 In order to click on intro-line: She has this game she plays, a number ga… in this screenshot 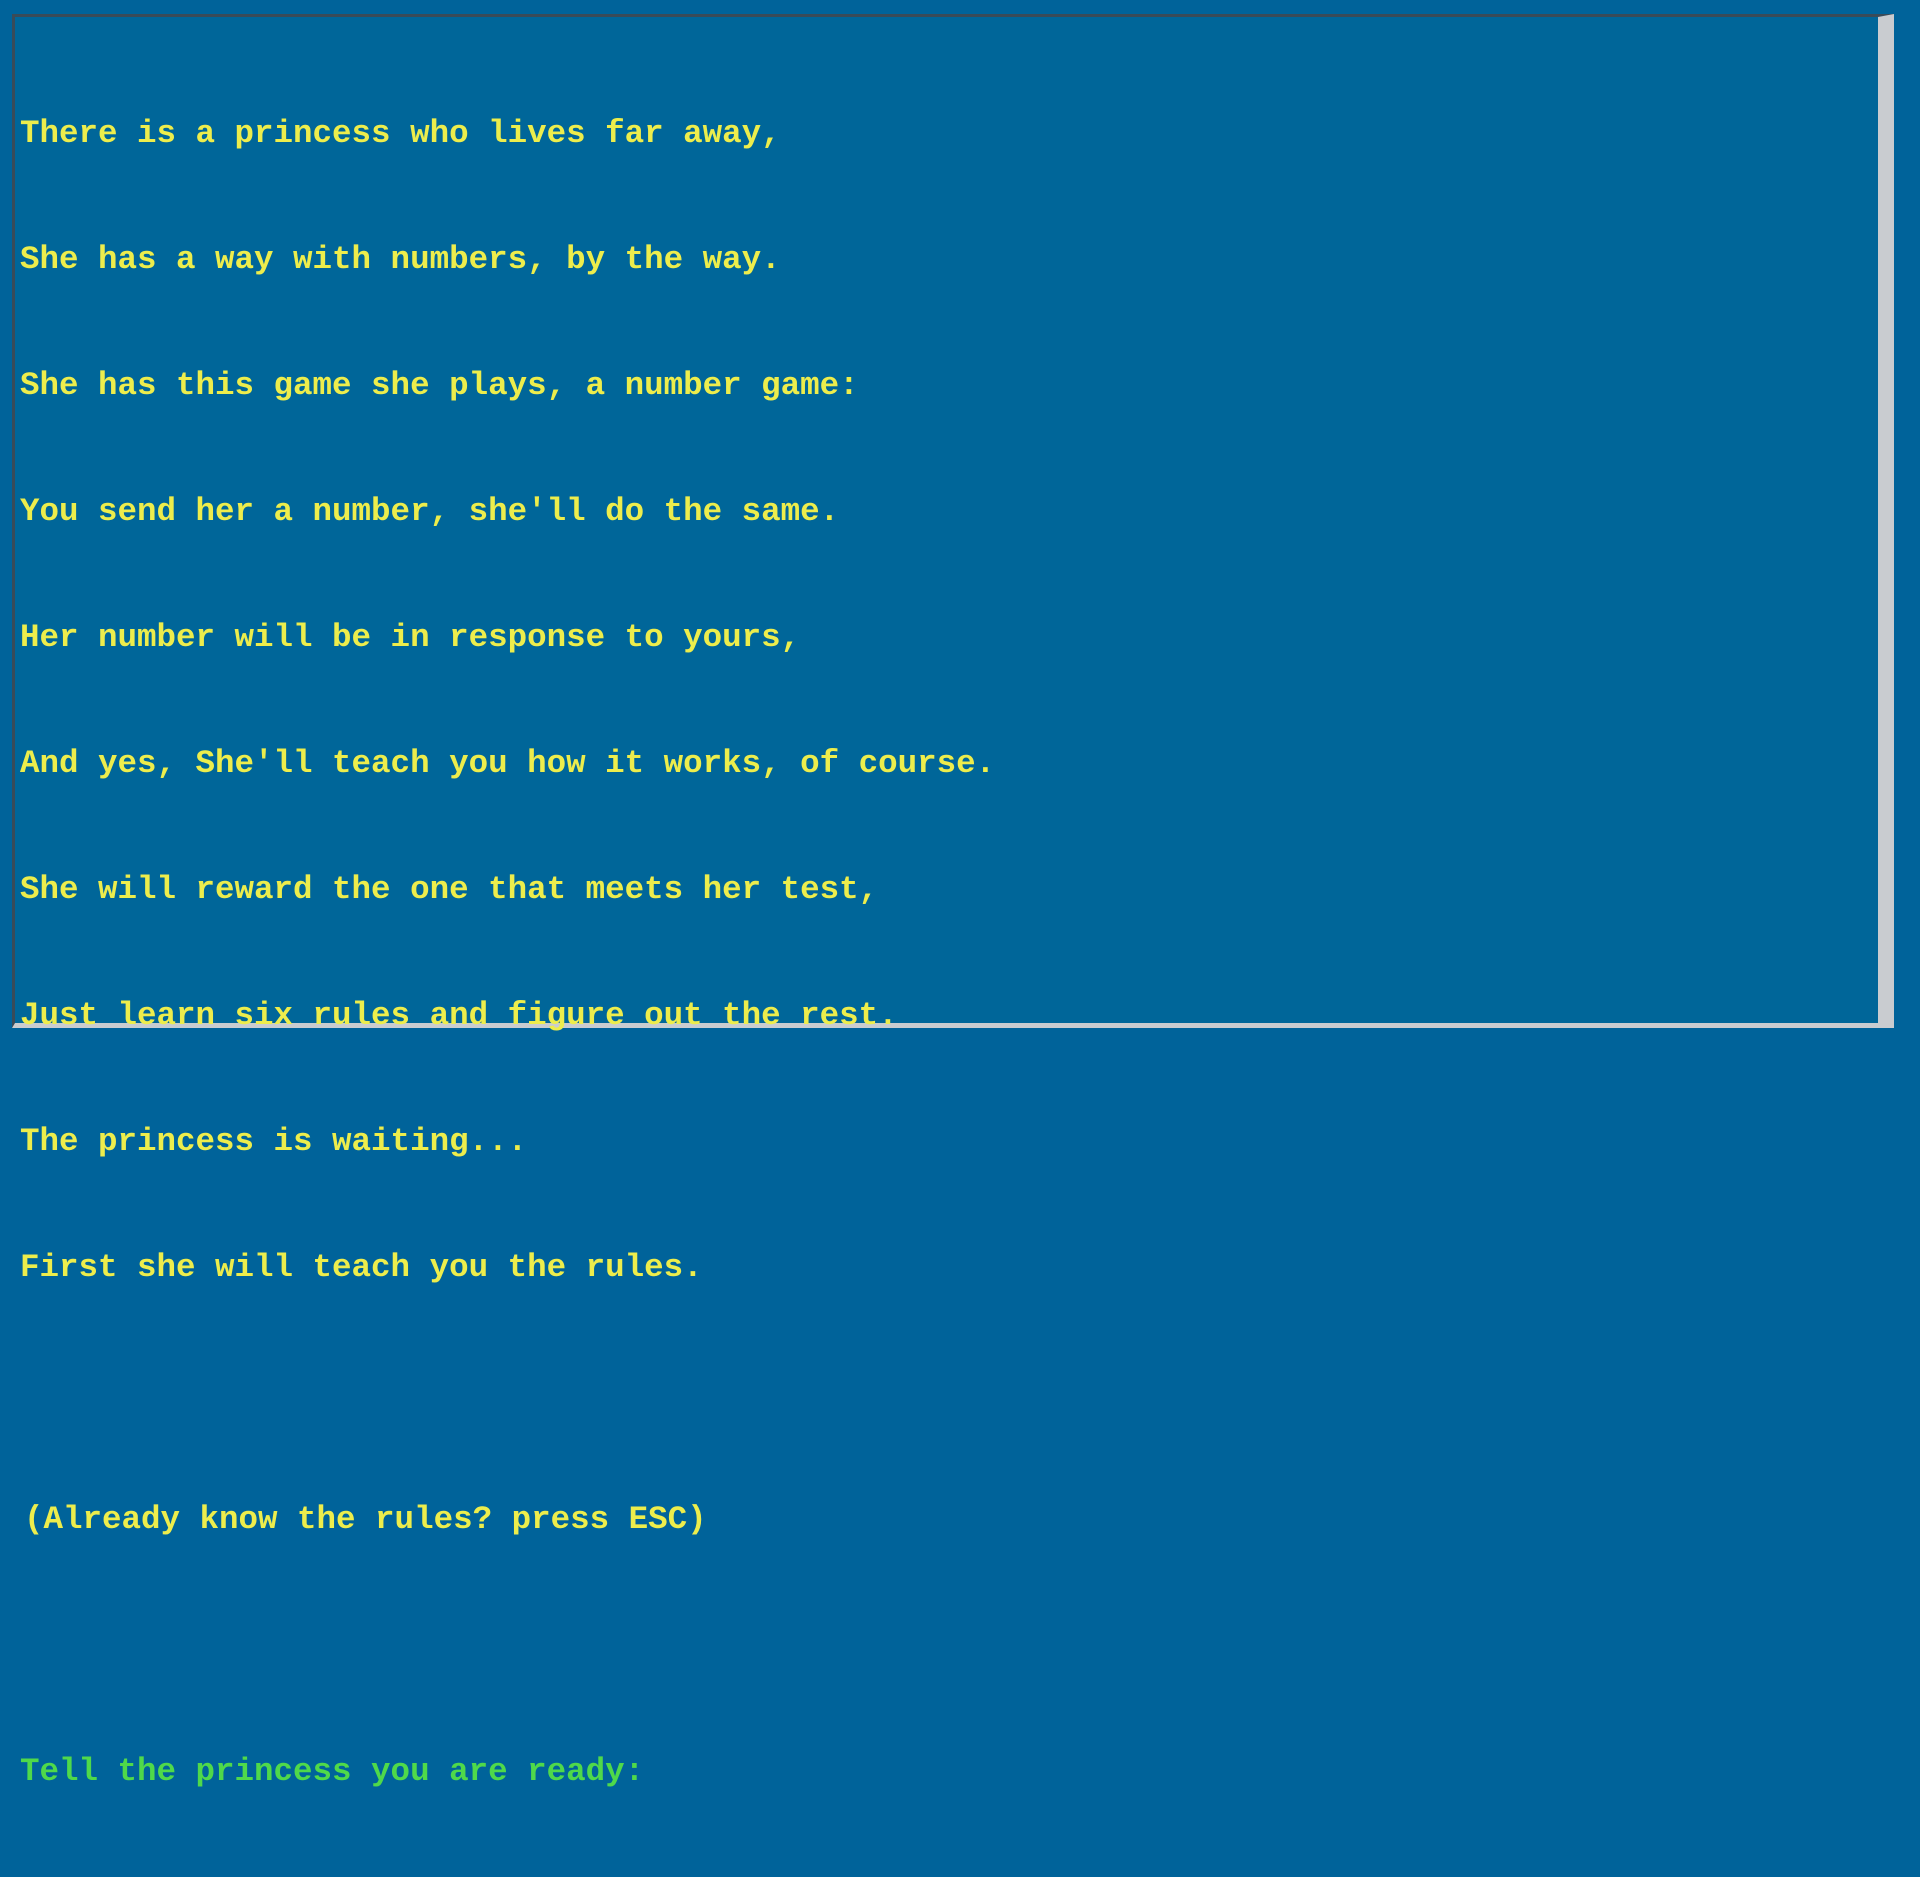, I will do `click(439, 385)`.